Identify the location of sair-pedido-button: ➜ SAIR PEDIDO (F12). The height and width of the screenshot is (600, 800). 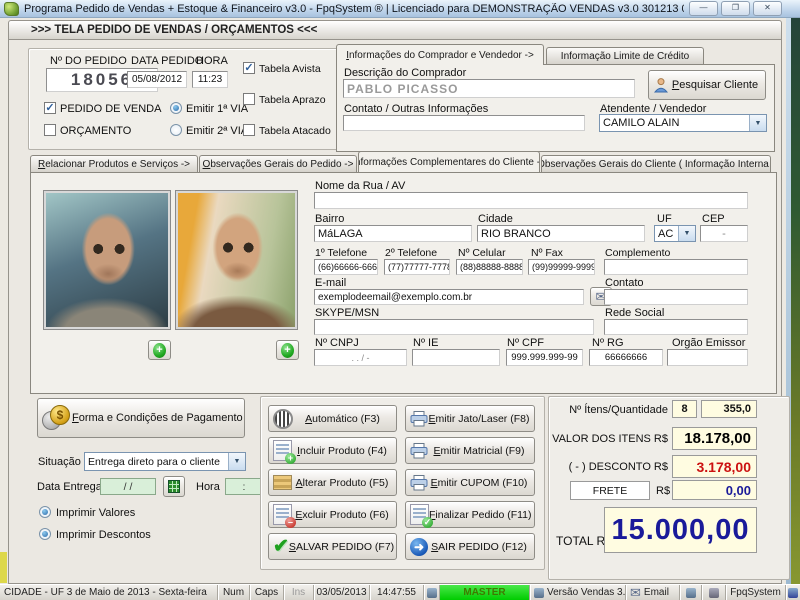
(470, 546).